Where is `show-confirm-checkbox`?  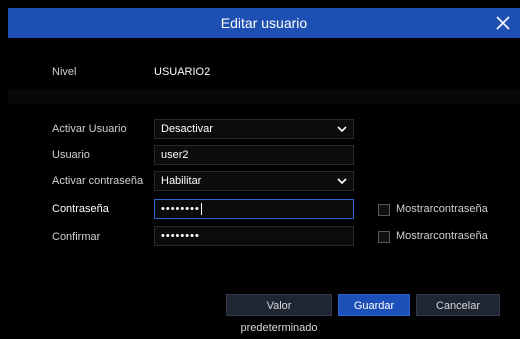
show-confirm-checkbox is located at coordinates (384, 237).